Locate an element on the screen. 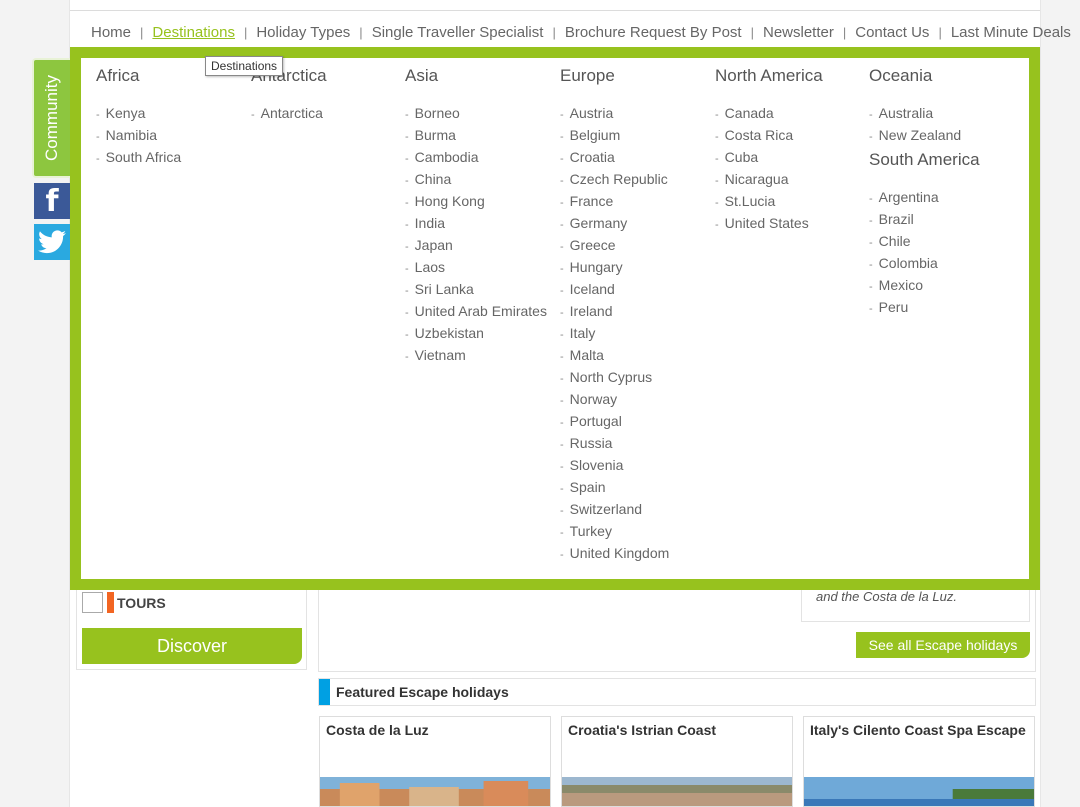 The width and height of the screenshot is (1080, 807). destination-link-greece: - Greece is located at coordinates (635, 245).